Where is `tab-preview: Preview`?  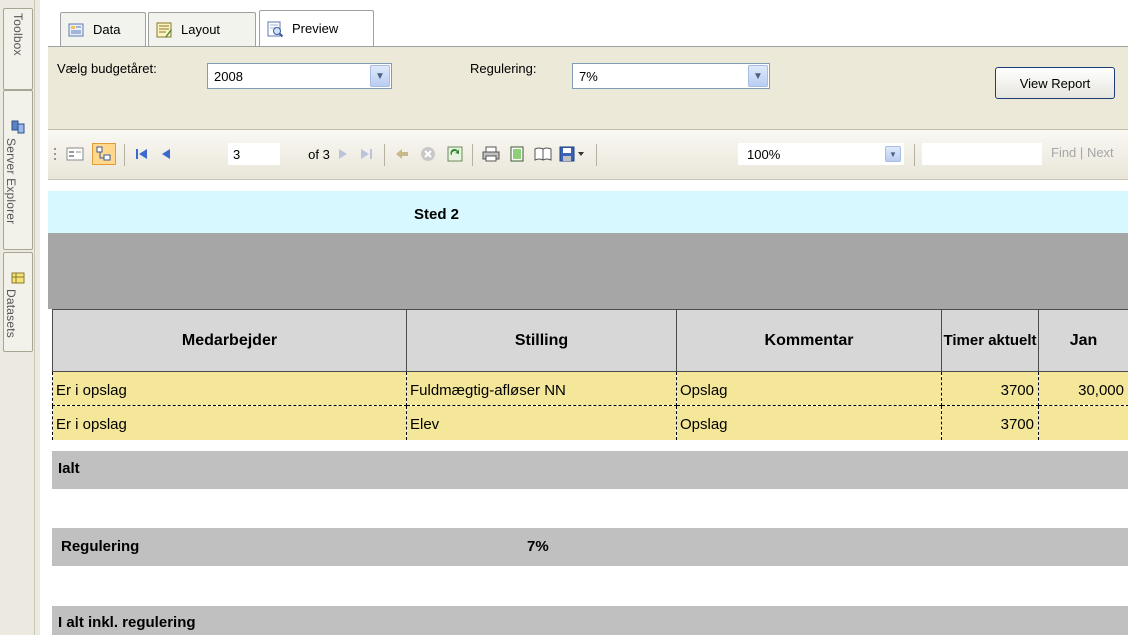
tab-preview: Preview is located at coordinates (316, 28).